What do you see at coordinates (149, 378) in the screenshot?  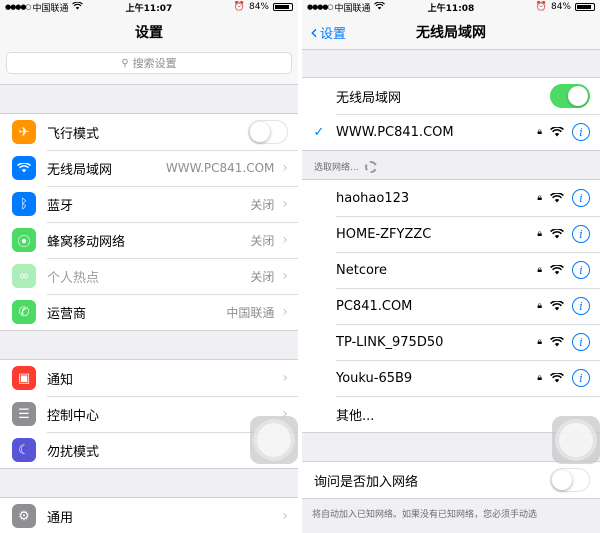 I see `settings-row: ▣ 通知 ›` at bounding box center [149, 378].